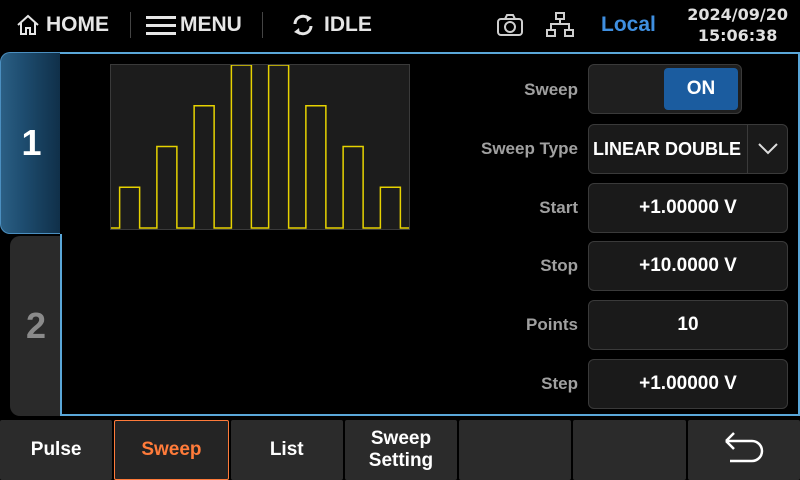 Image resolution: width=800 pixels, height=480 pixels. I want to click on menu-label: MENU, so click(211, 24).